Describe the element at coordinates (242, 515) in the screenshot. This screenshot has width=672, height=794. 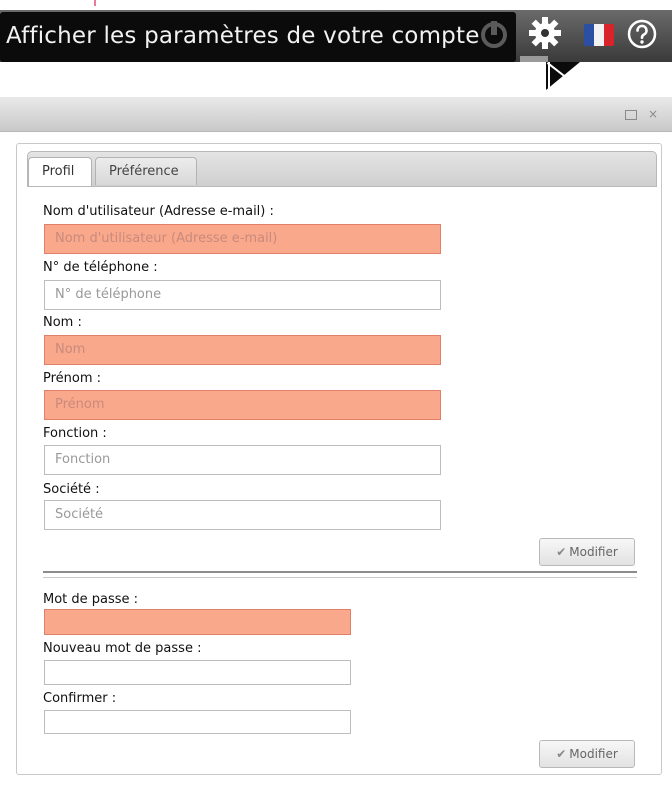
I see `company-field: Société` at that location.